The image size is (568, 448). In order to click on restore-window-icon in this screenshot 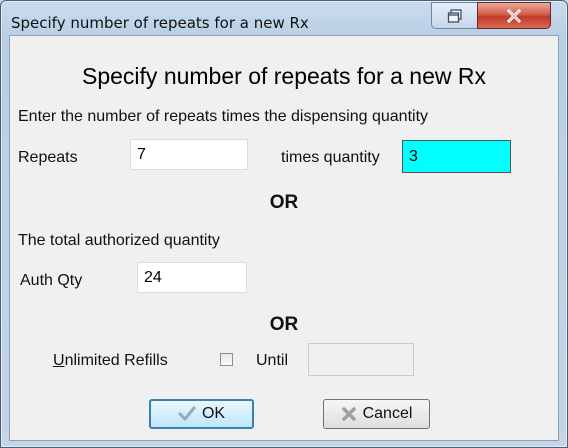, I will do `click(454, 15)`.